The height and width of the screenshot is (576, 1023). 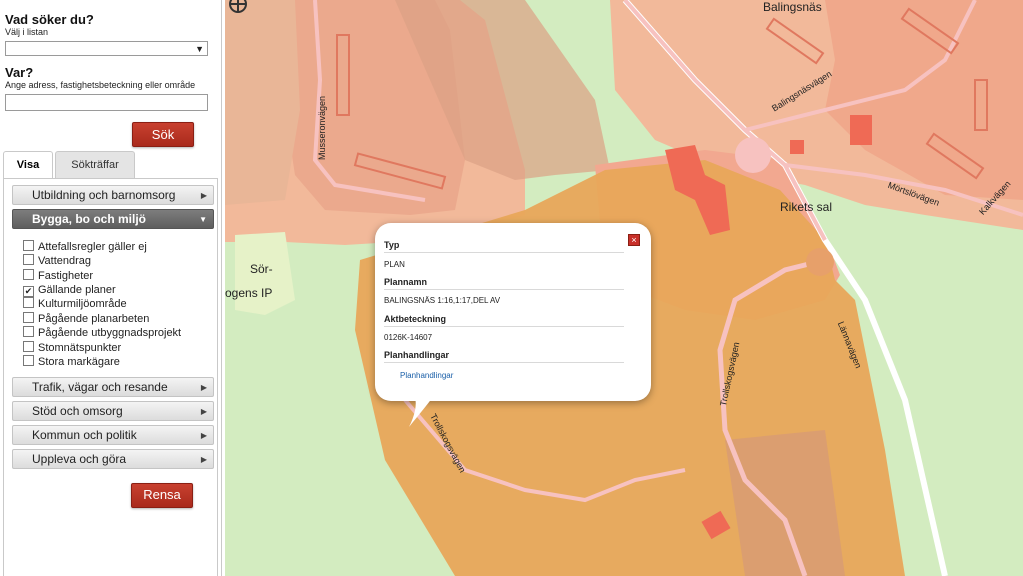 I want to click on dropdown-arrow-icon: ▼, so click(x=199, y=49).